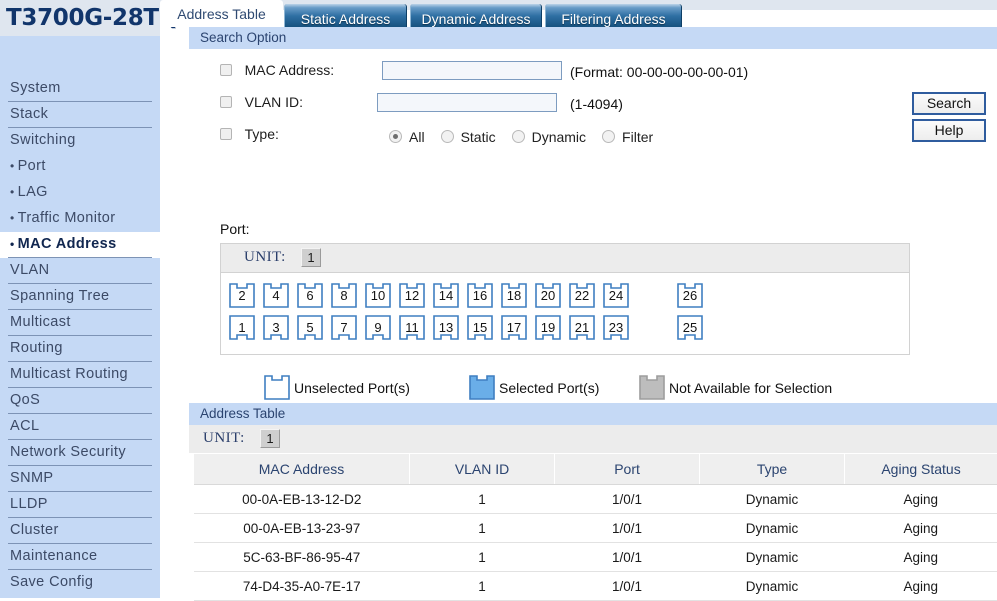 Image resolution: width=997 pixels, height=601 pixels. I want to click on search-option-heading: Search Option, so click(593, 38).